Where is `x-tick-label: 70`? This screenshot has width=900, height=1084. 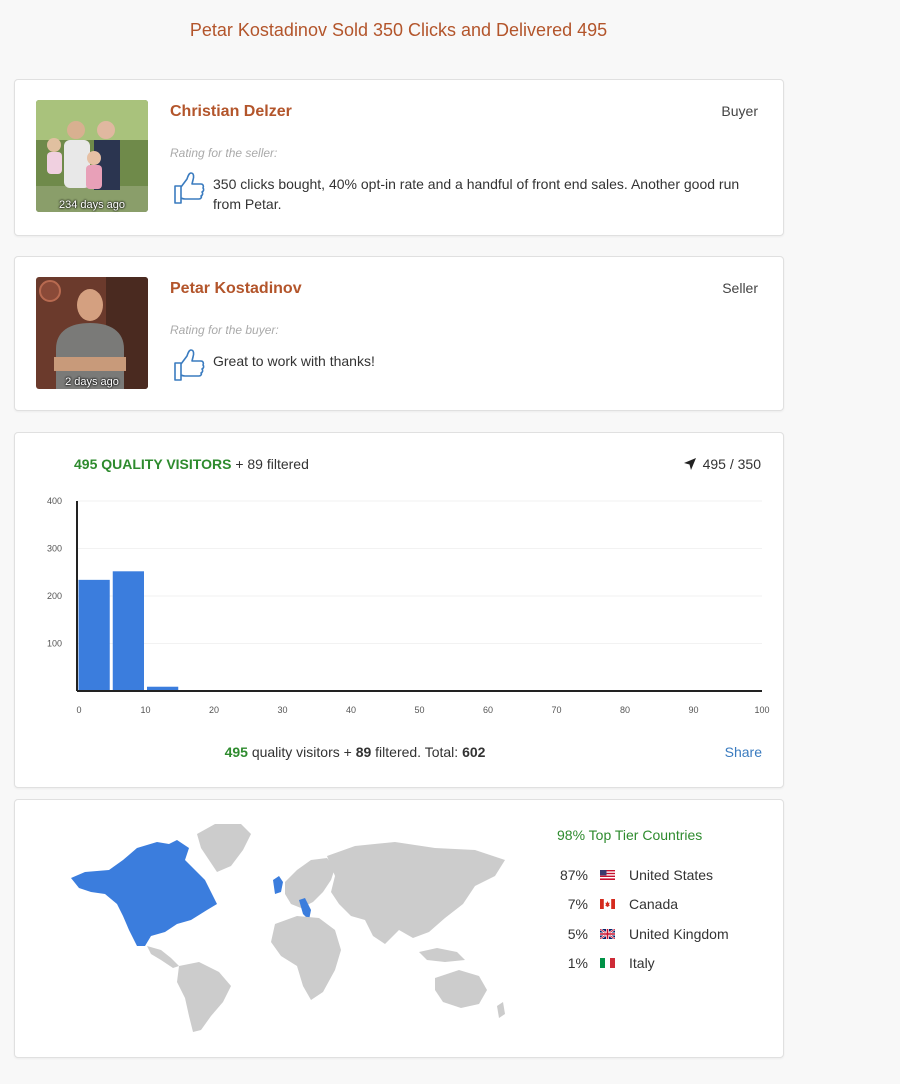
x-tick-label: 70 is located at coordinates (556, 710).